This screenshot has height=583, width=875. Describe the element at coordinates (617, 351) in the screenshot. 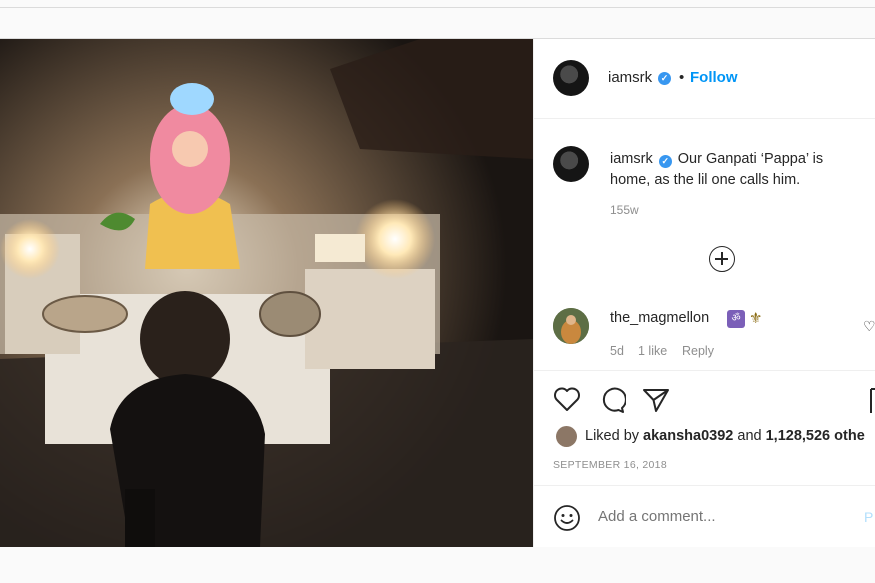

I see `comment-age: 5d` at that location.